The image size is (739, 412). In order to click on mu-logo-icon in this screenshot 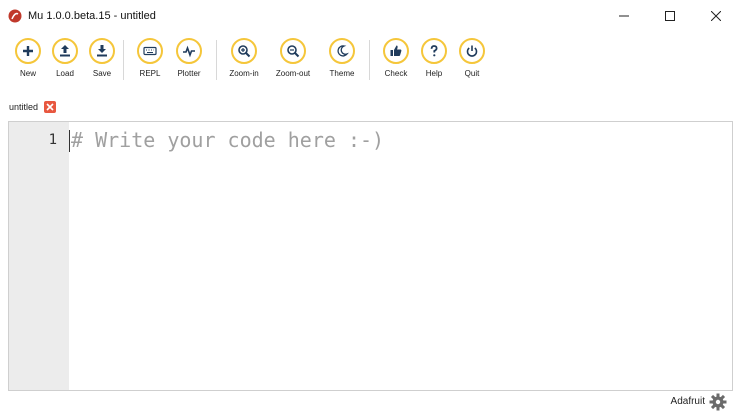, I will do `click(15, 16)`.